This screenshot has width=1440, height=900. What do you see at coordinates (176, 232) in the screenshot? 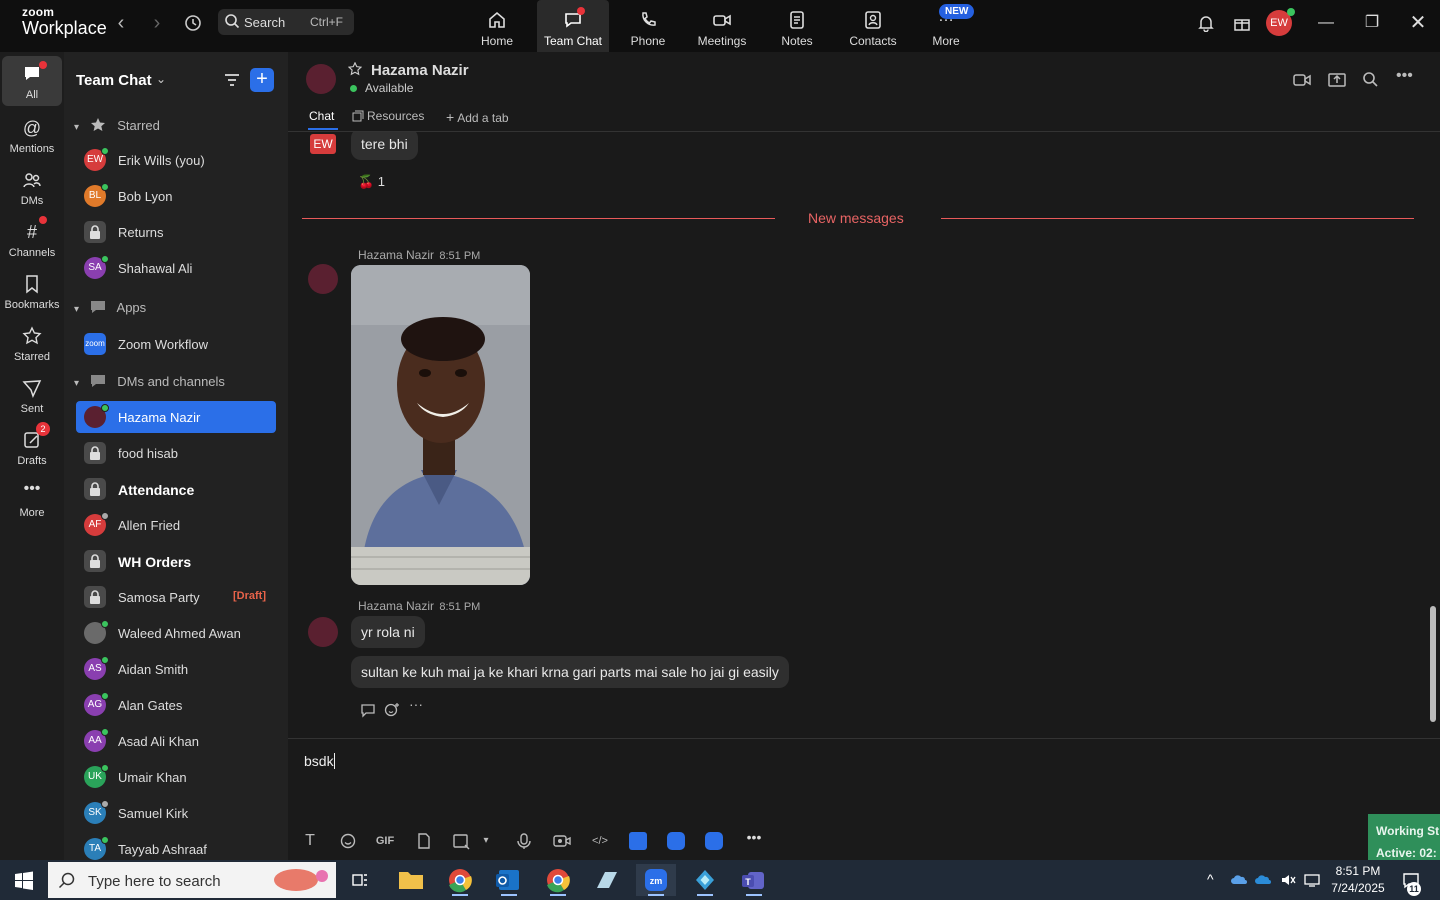
I see `sidebar-item: Returns` at bounding box center [176, 232].